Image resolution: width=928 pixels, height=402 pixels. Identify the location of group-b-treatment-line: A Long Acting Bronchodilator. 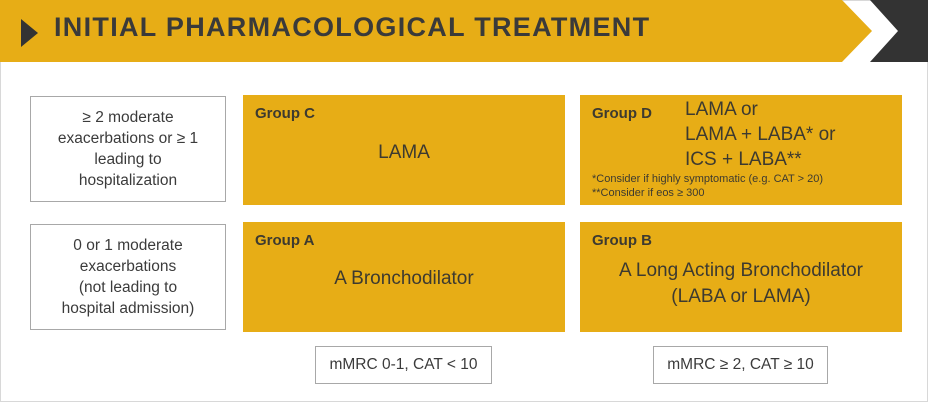
(740, 270).